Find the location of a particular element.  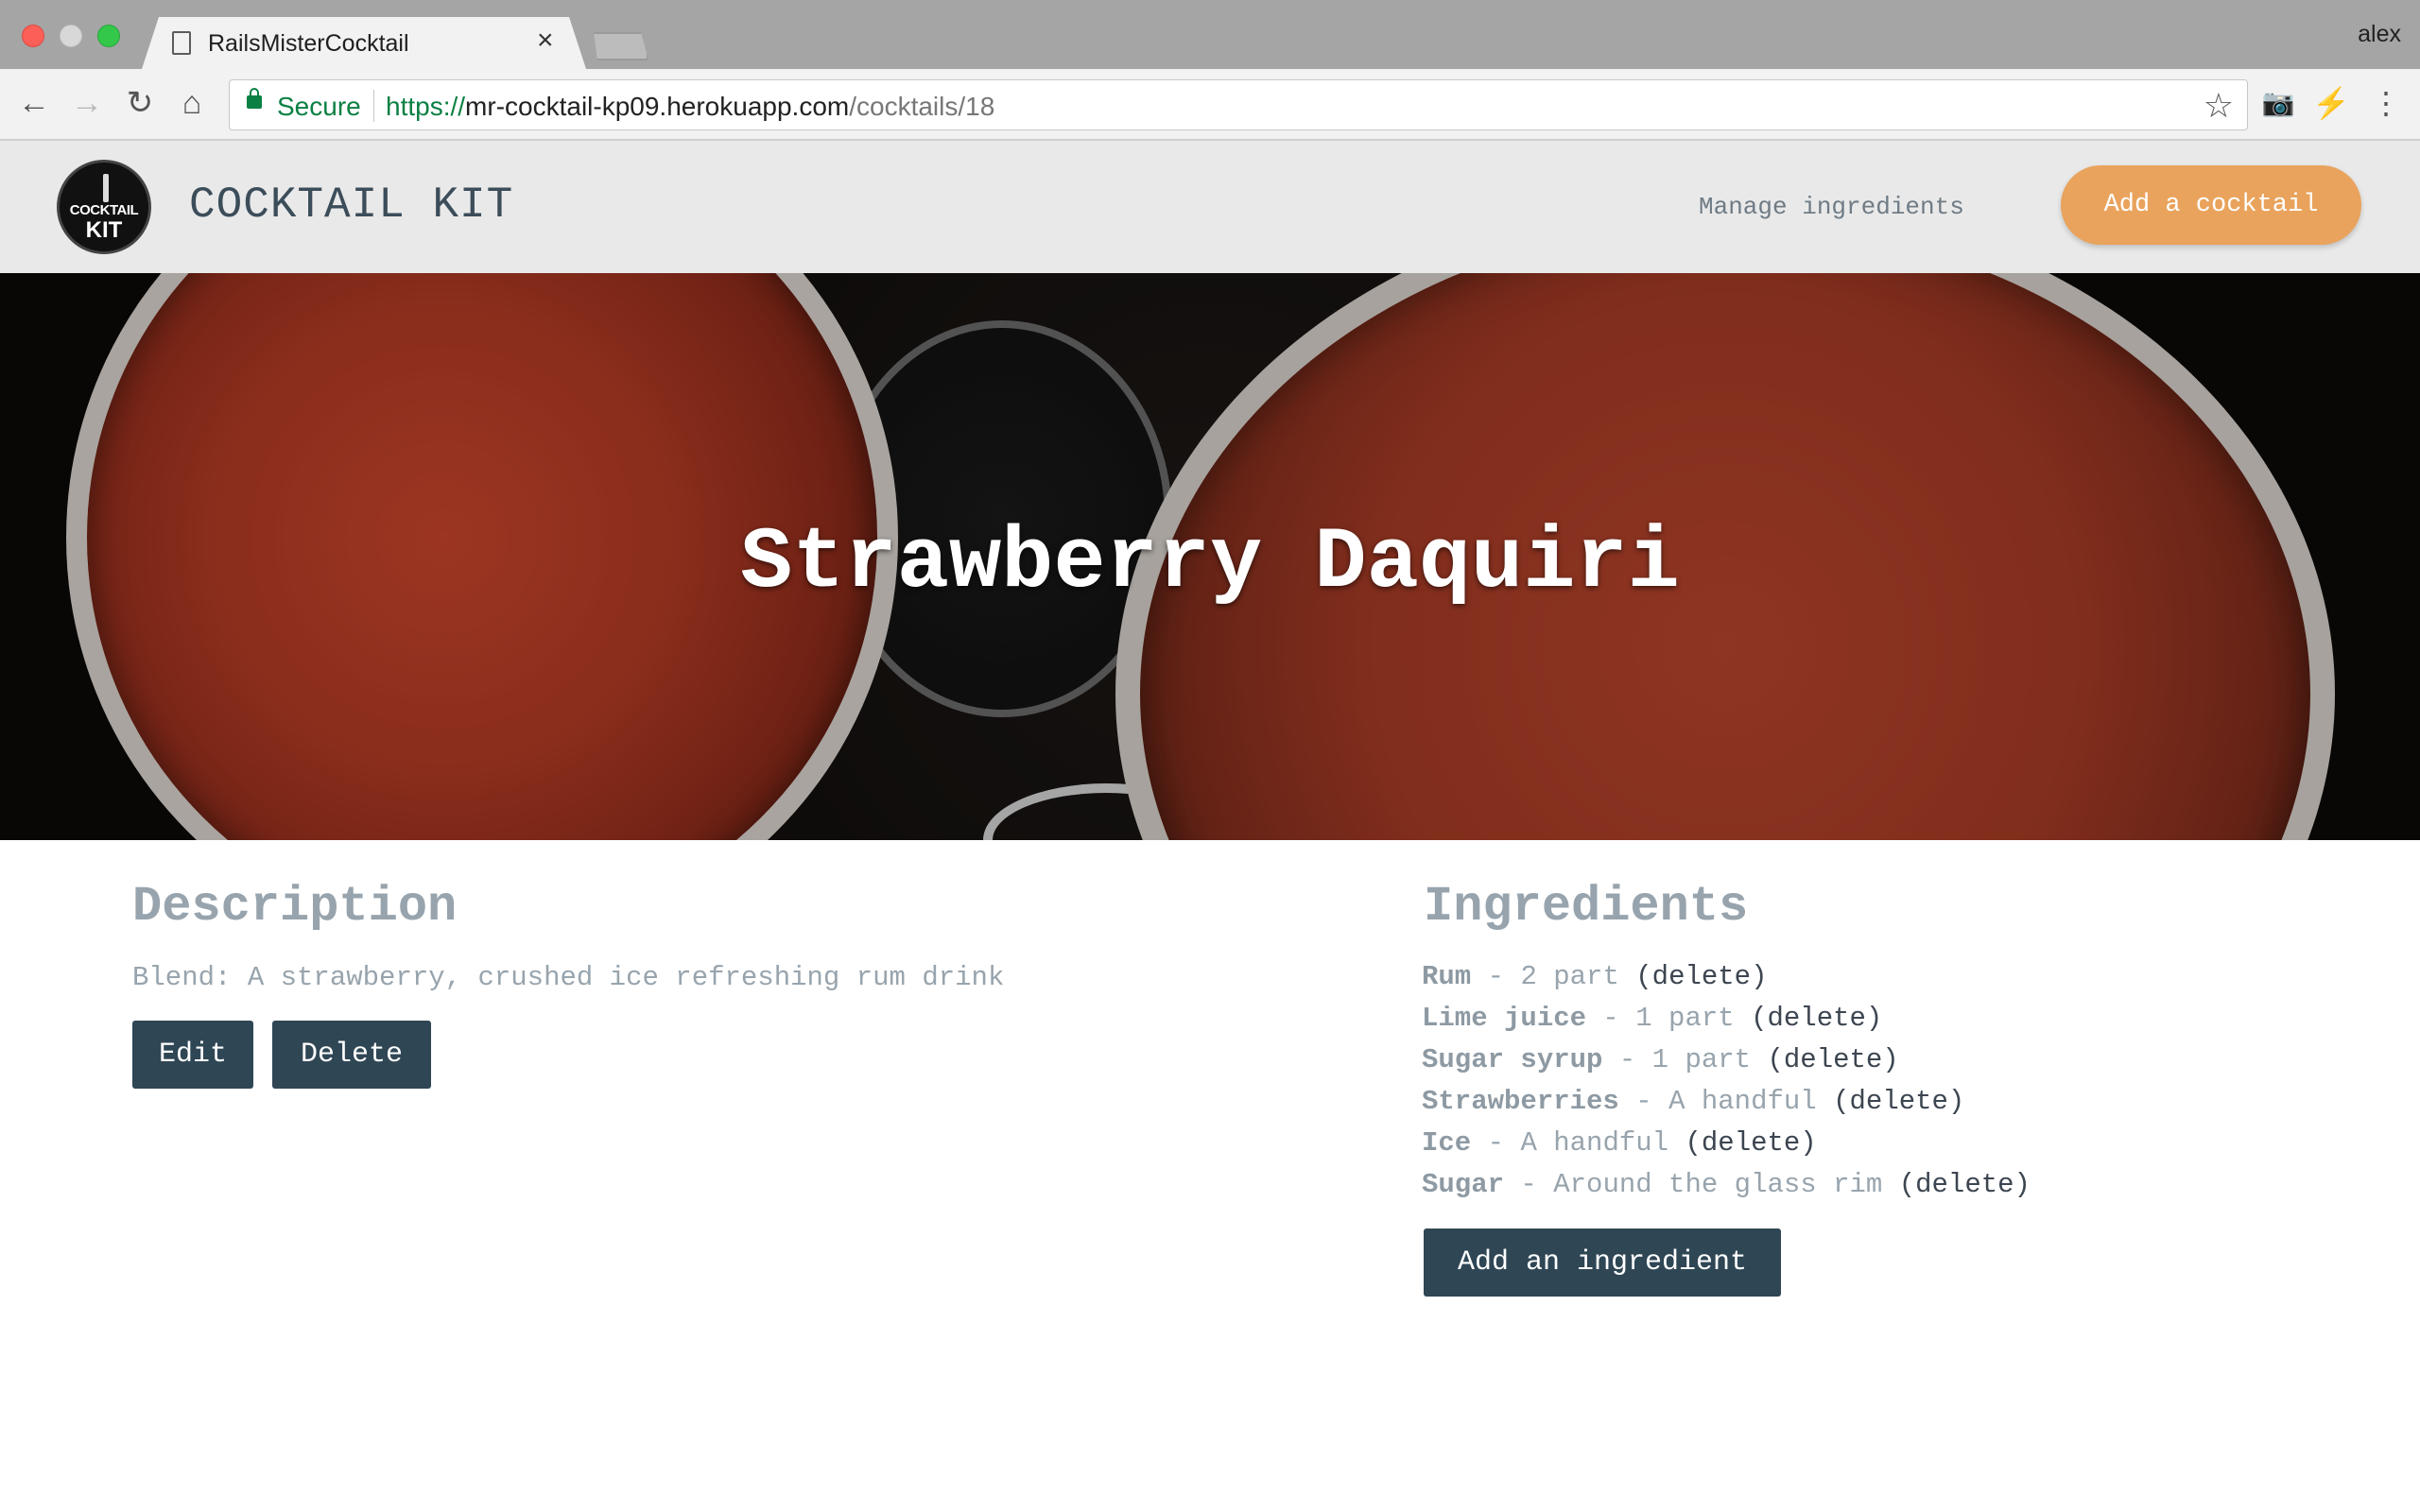

lock-icon is located at coordinates (254, 98).